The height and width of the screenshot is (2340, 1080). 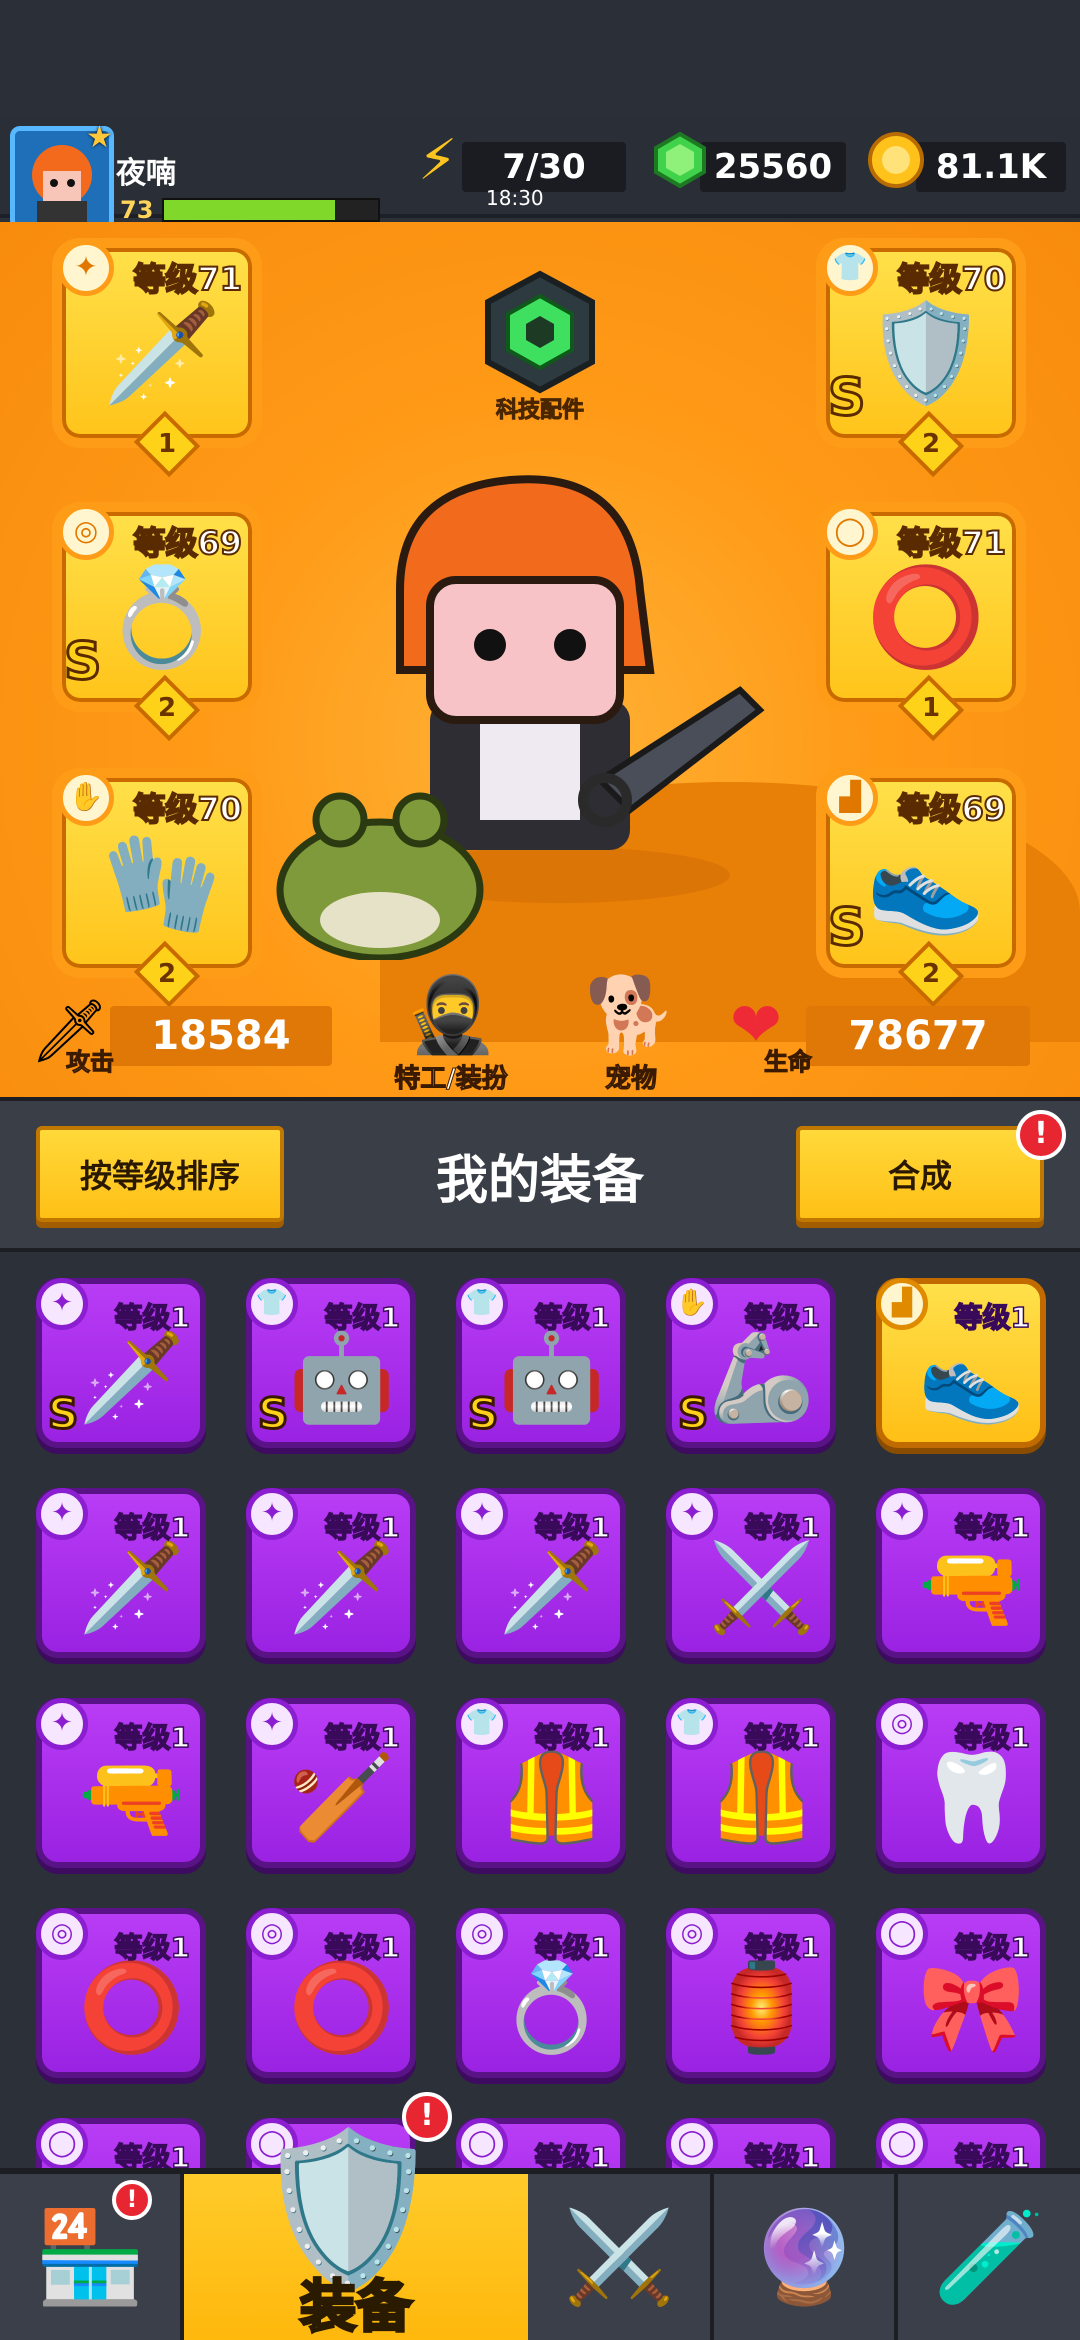 What do you see at coordinates (331, 1783) in the screenshot?
I see `inventory-item: ✦ 🏏 等级1` at bounding box center [331, 1783].